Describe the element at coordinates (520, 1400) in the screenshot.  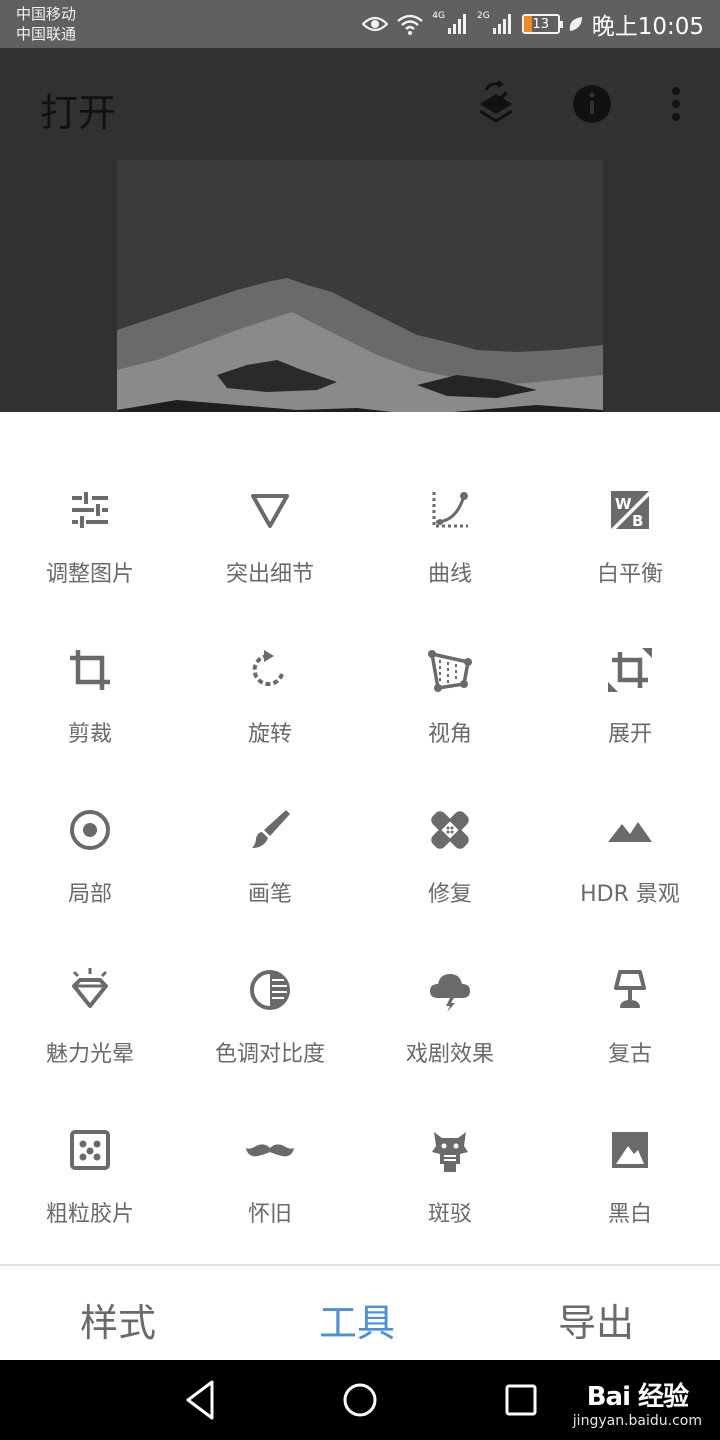
I see `recents-icon` at that location.